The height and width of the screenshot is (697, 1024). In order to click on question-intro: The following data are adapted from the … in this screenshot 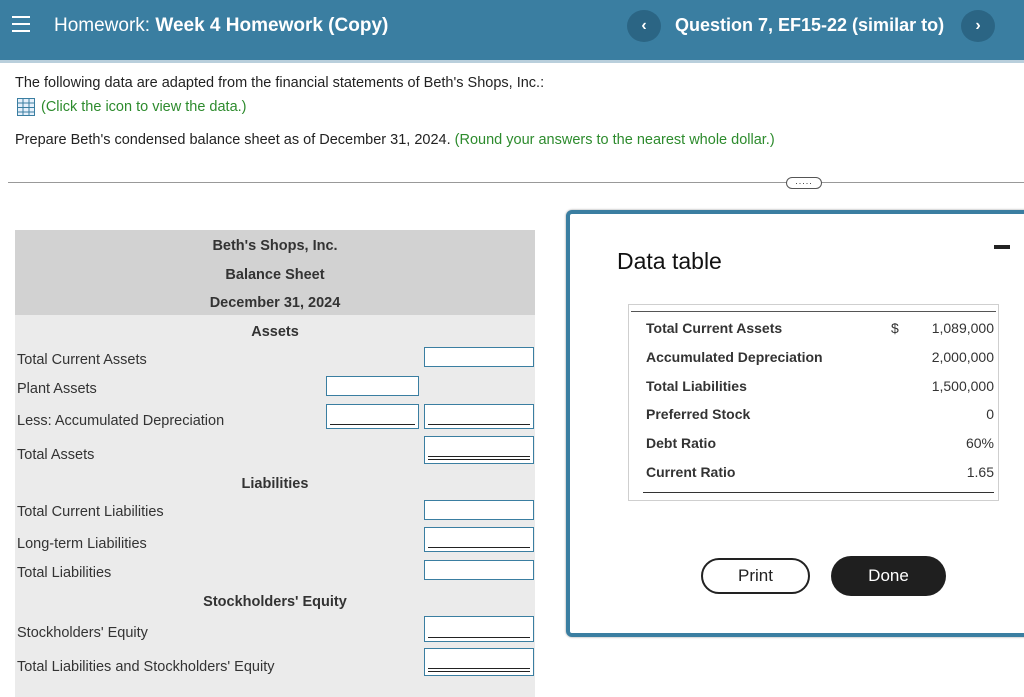, I will do `click(280, 83)`.